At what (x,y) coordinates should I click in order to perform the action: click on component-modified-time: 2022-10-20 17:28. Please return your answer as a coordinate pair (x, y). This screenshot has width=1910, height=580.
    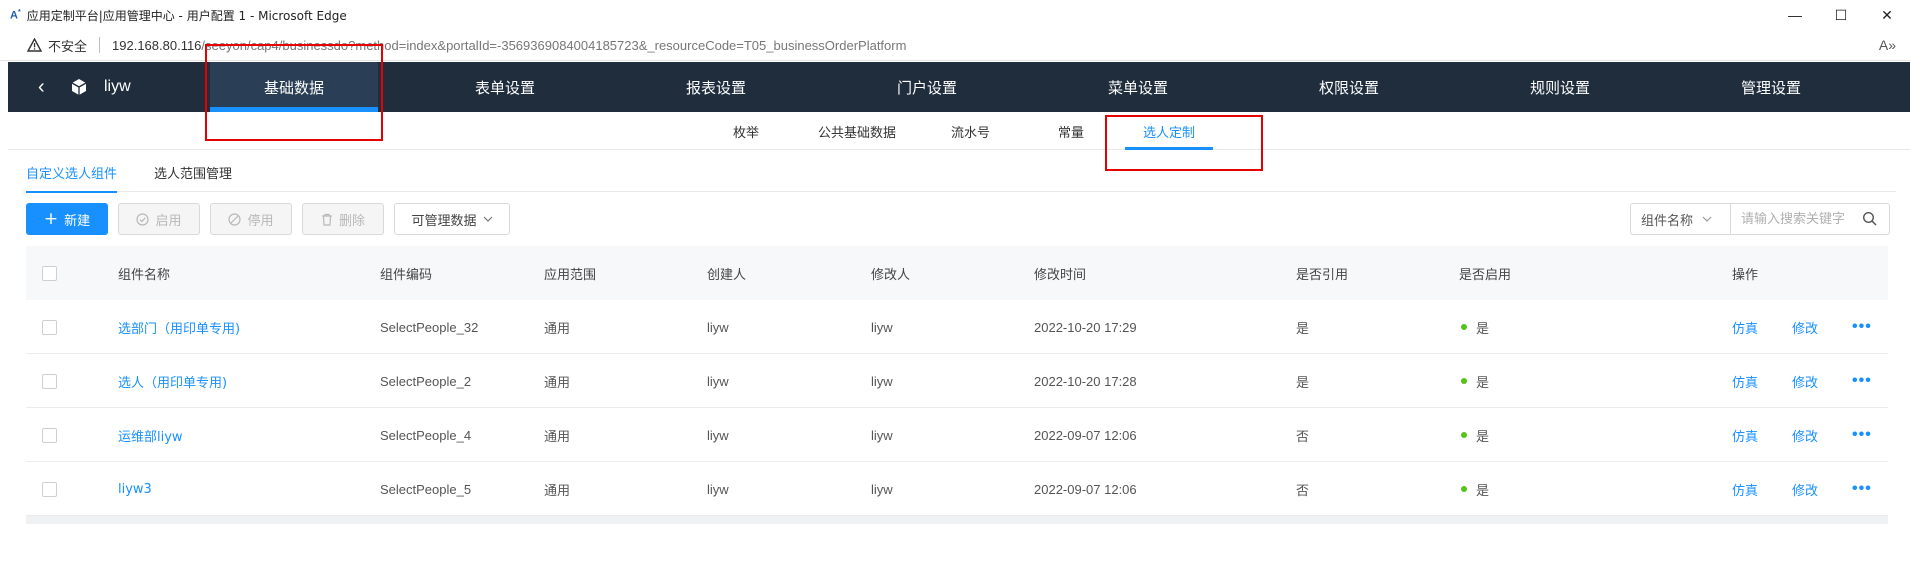
    Looking at the image, I should click on (1085, 381).